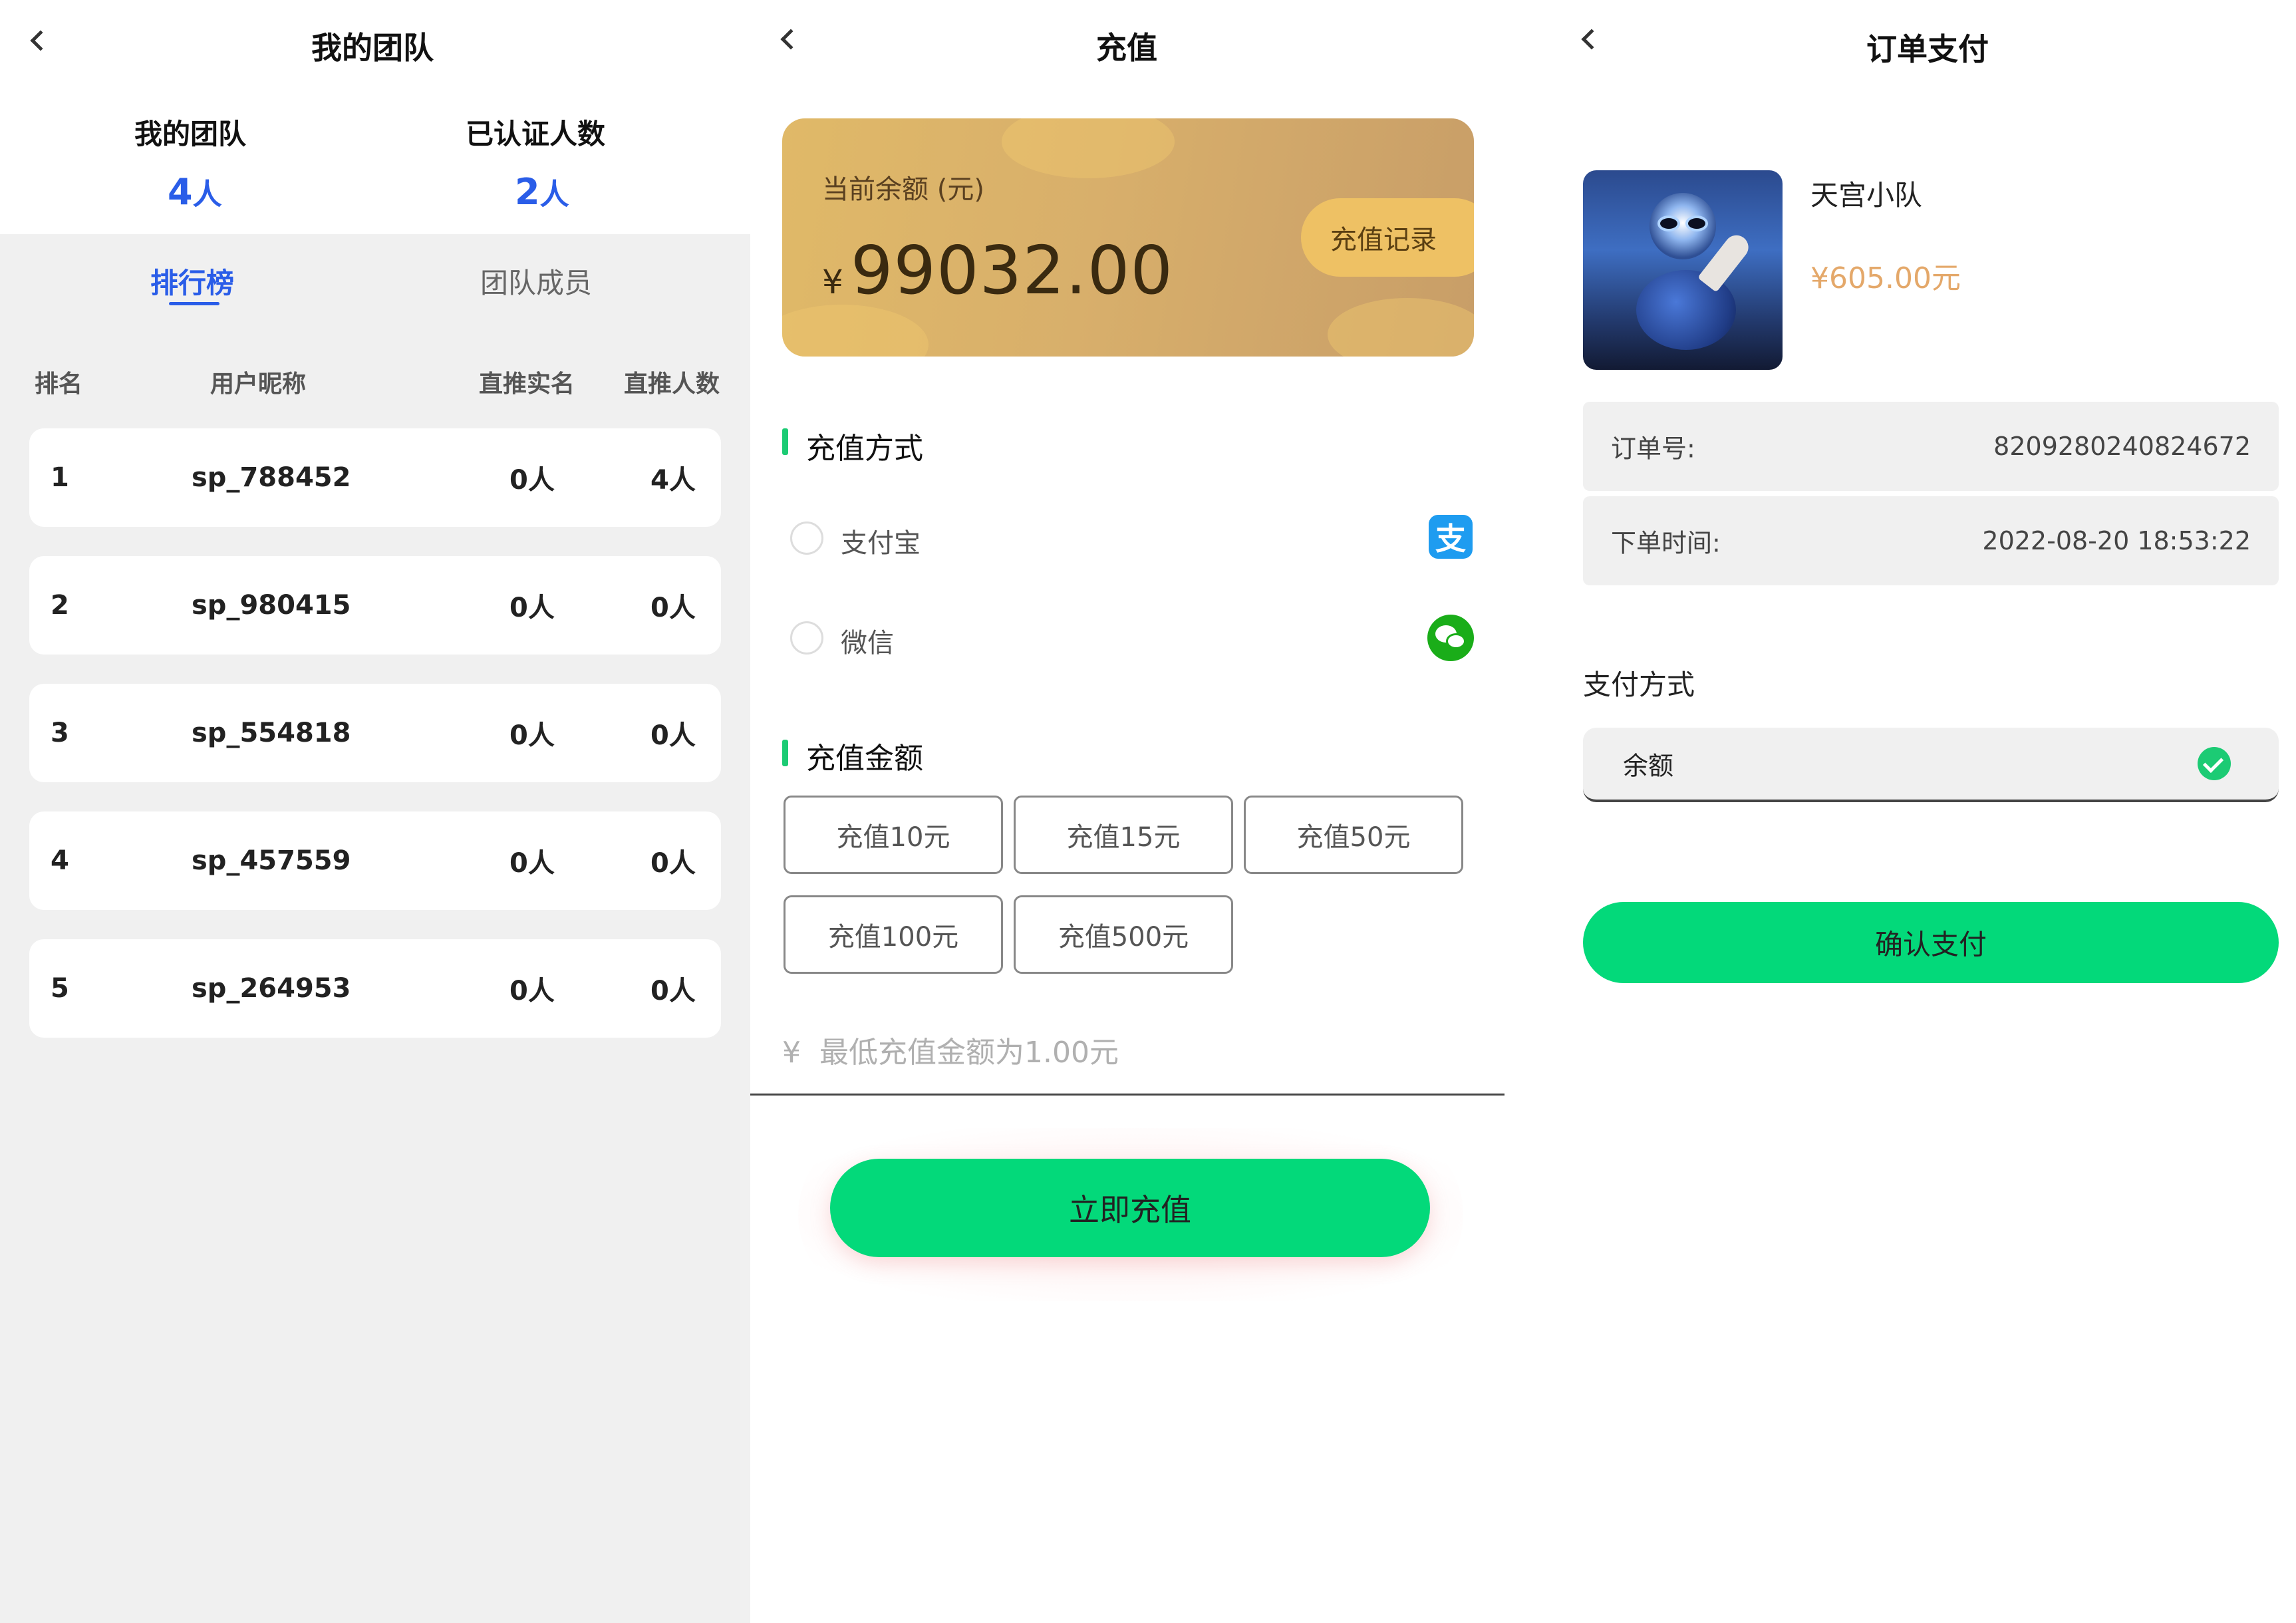  Describe the element at coordinates (2116, 540) in the screenshot. I see `order-time-value: 2022-08-20 18:53:22` at that location.